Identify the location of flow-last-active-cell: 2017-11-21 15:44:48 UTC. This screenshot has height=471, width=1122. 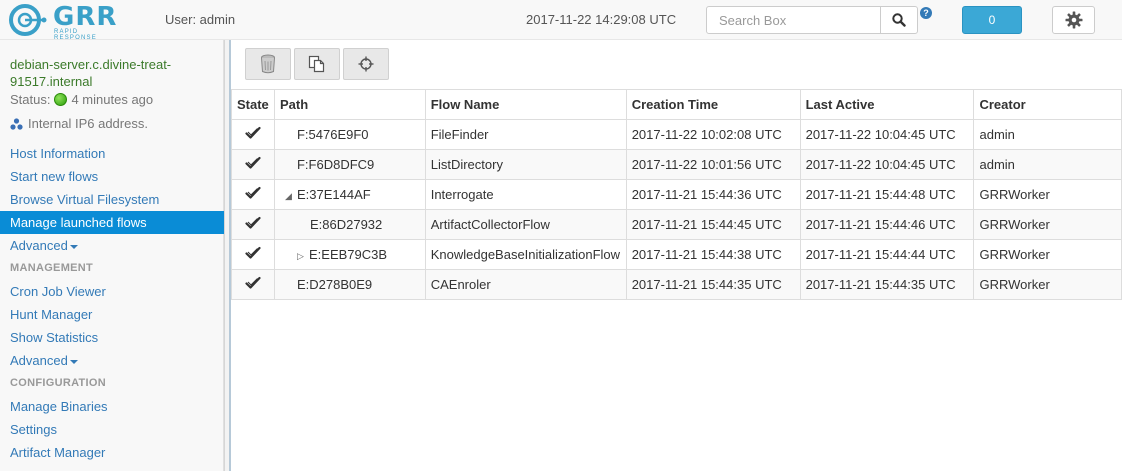
(887, 194).